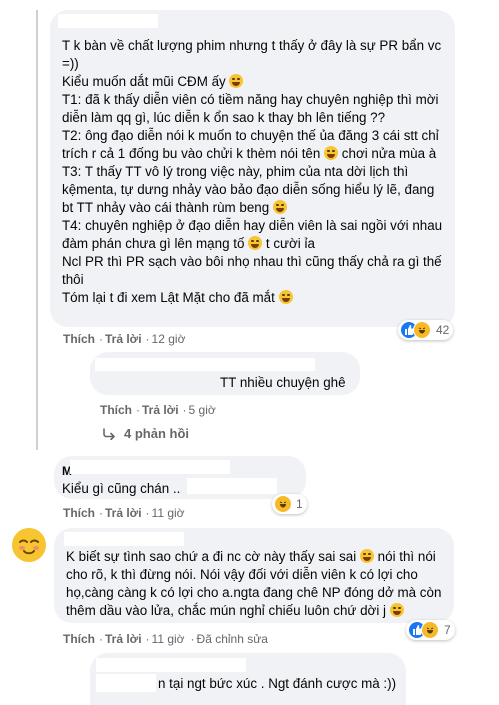 The width and height of the screenshot is (499, 705). I want to click on comment-actions: Thích · Trả lời · 11 giờ, so click(124, 513).